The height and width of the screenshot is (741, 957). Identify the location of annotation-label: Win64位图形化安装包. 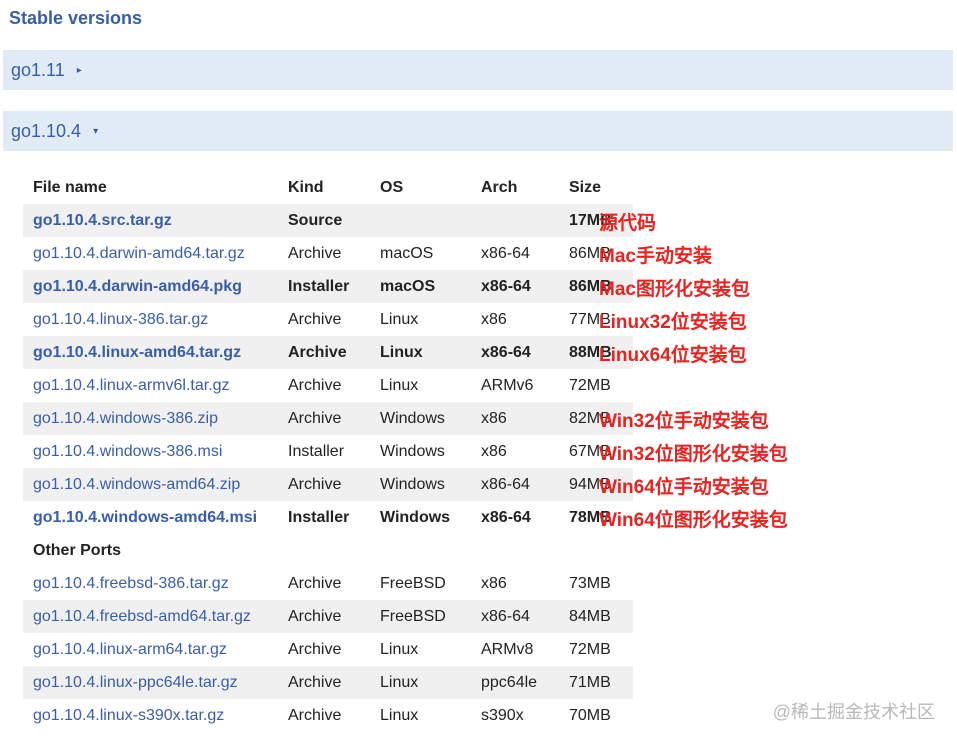
(693, 520).